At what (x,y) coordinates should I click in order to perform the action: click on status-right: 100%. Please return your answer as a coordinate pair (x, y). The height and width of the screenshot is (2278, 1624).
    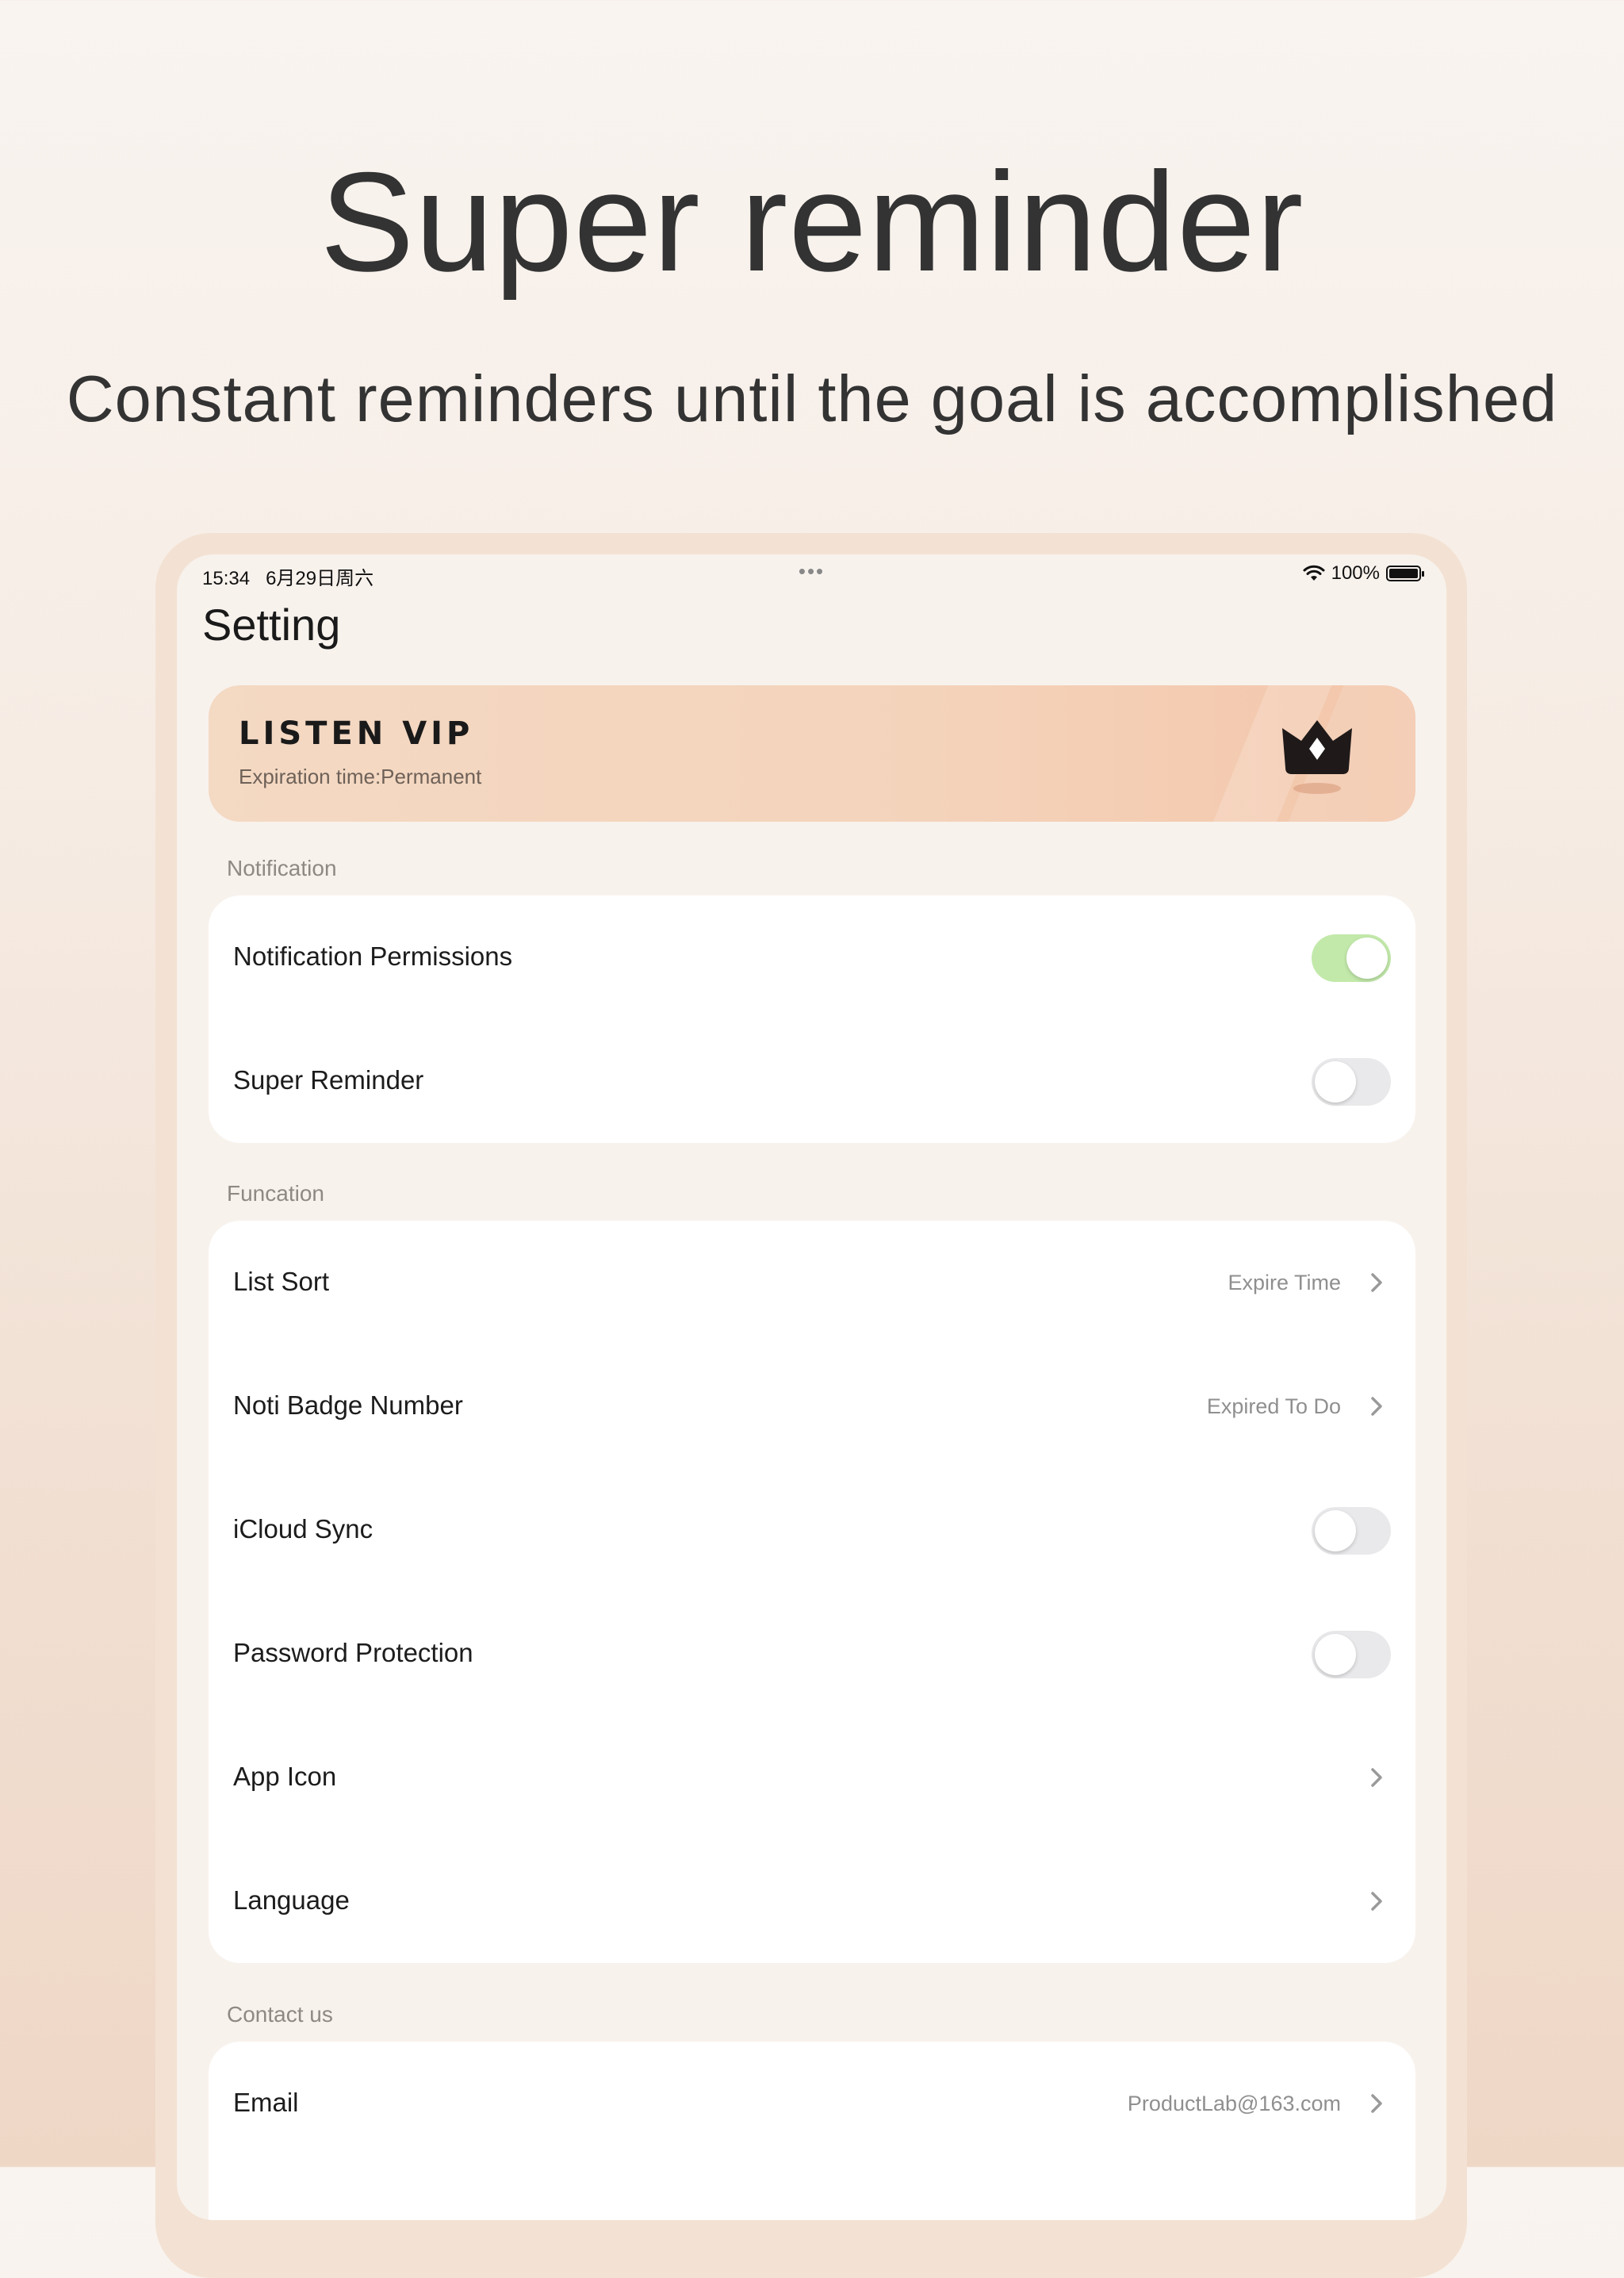
    Looking at the image, I should click on (1363, 573).